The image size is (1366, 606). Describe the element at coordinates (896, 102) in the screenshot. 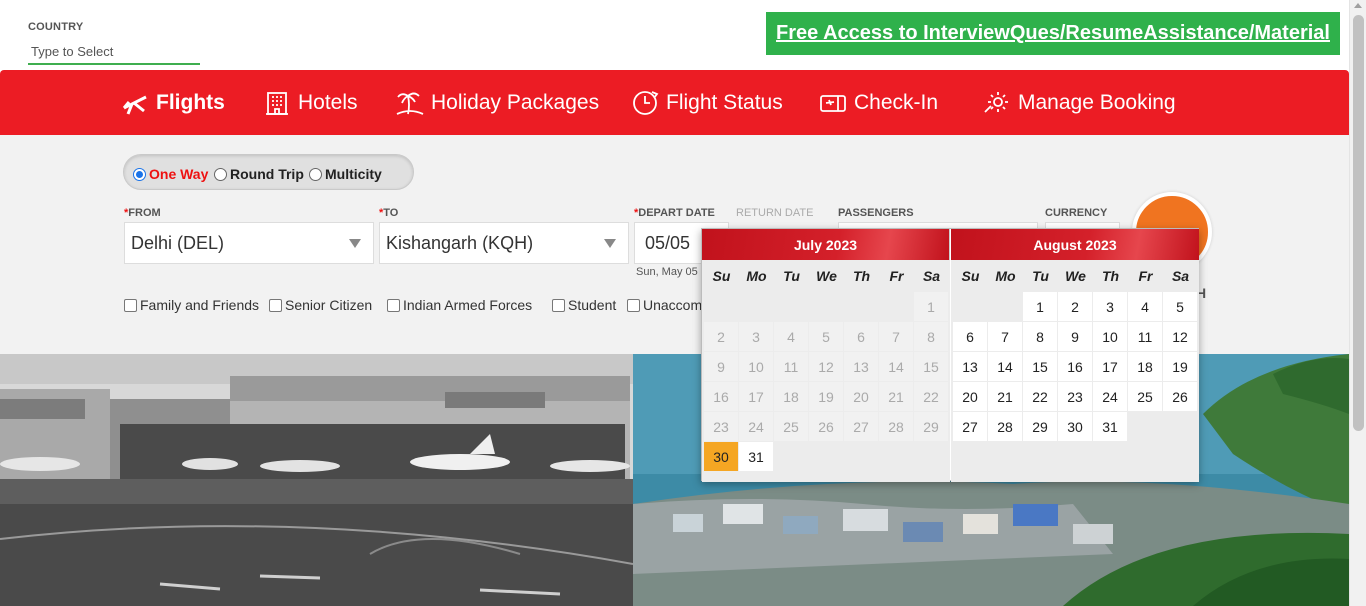

I see `nav-label: Check-In` at that location.